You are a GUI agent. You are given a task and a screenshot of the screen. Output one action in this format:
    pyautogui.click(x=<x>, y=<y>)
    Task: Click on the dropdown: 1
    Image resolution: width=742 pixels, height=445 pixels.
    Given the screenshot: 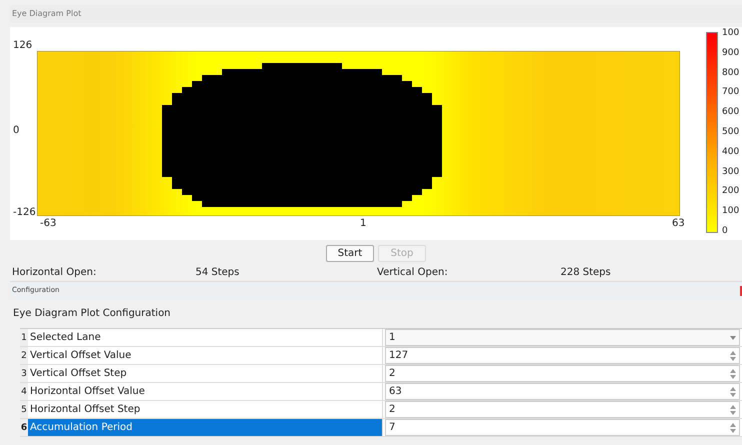 What is the action you would take?
    pyautogui.click(x=562, y=337)
    